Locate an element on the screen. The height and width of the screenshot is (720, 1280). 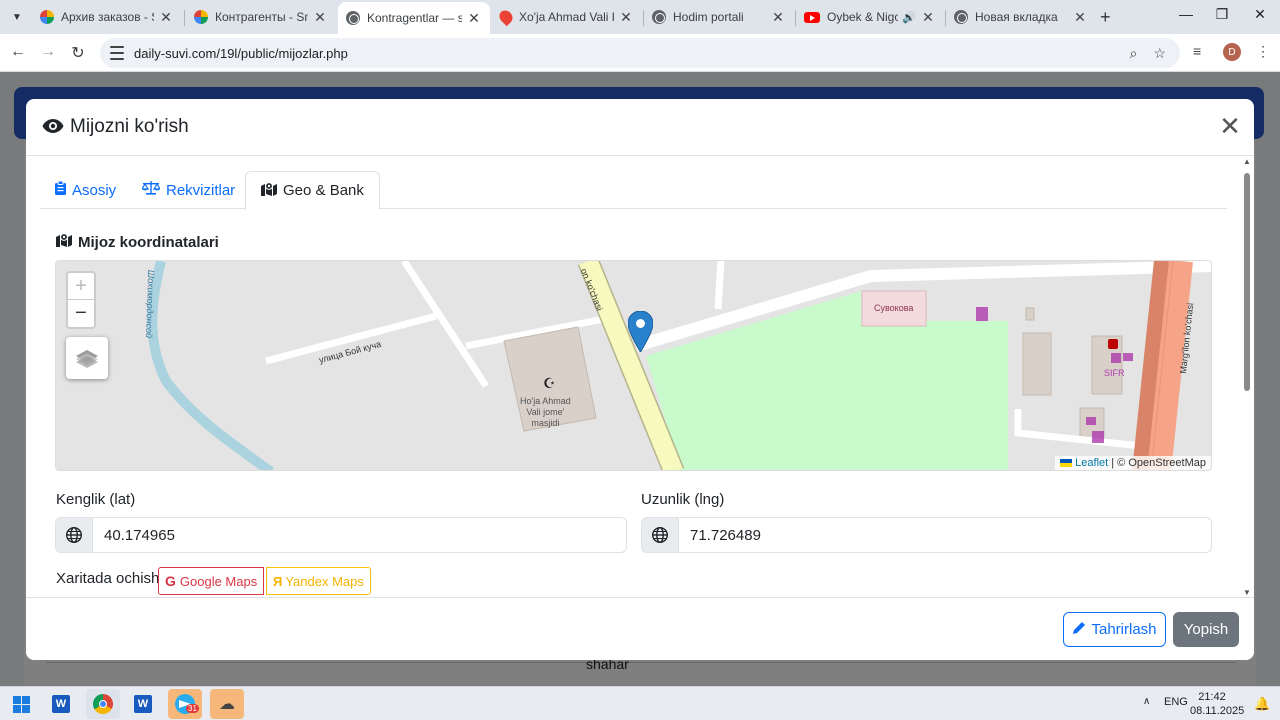
map-pin-icon is located at coordinates (506, 17).